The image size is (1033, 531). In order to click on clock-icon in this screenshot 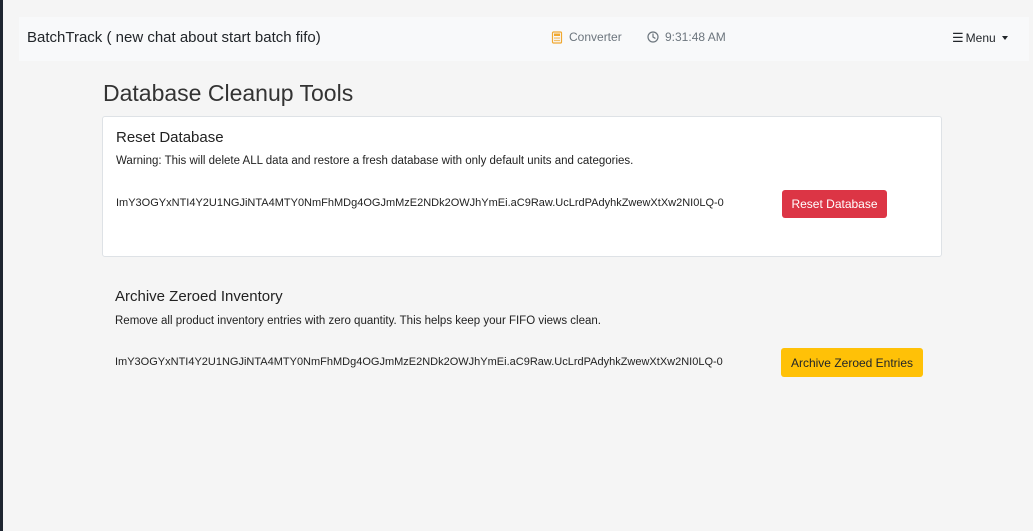, I will do `click(653, 37)`.